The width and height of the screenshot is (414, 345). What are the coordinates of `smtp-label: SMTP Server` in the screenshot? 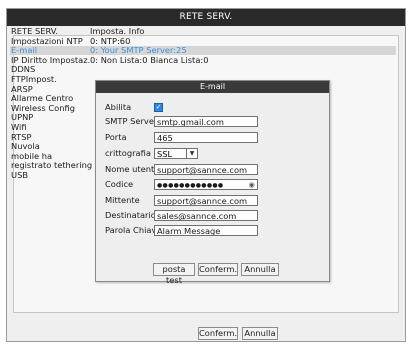 It's located at (131, 121).